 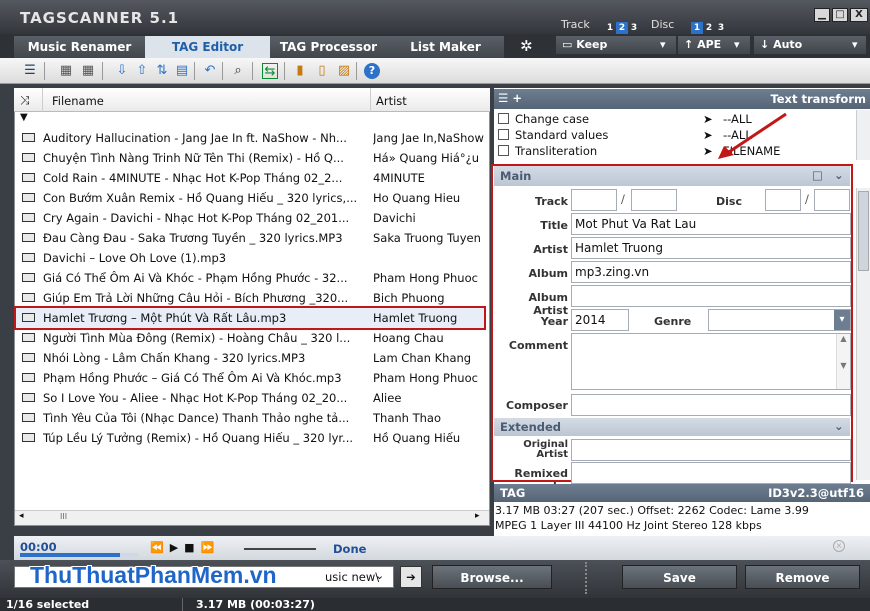 I want to click on comment-scrollbar: ▲ ▼, so click(x=843, y=361).